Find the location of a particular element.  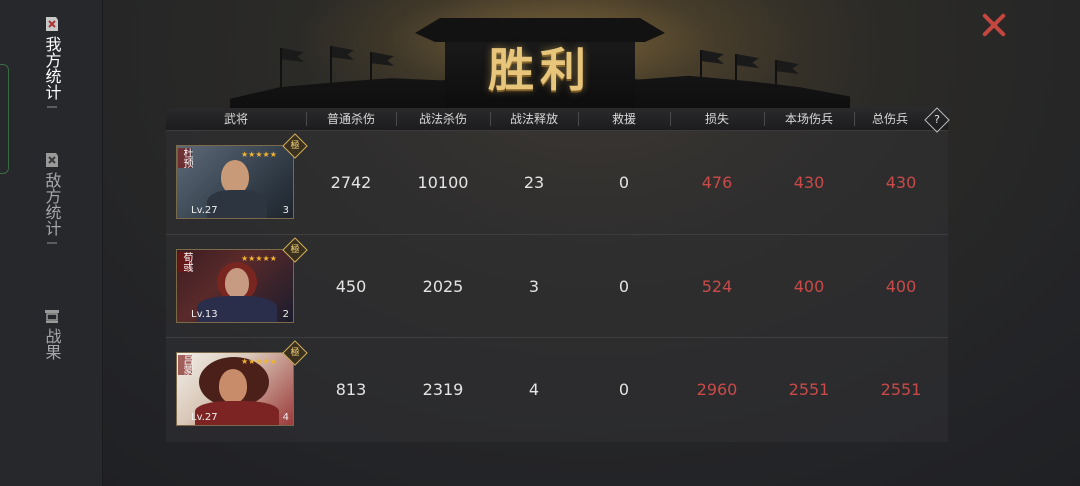

normal-kill-value: 813 is located at coordinates (351, 389).